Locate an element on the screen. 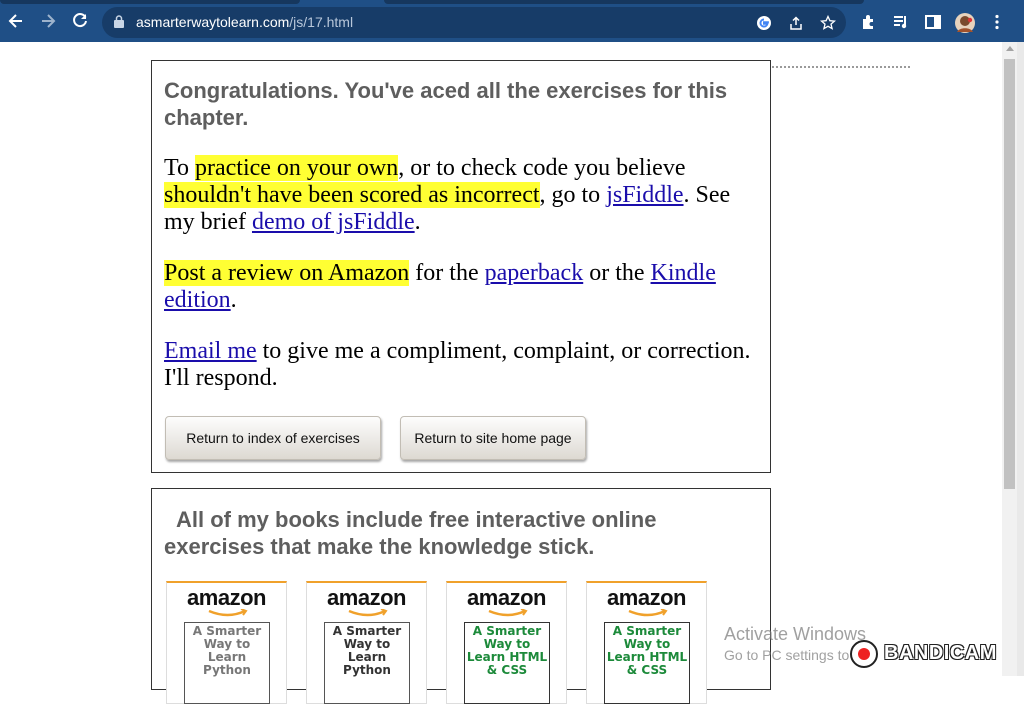  text-segment: or the is located at coordinates (617, 273).